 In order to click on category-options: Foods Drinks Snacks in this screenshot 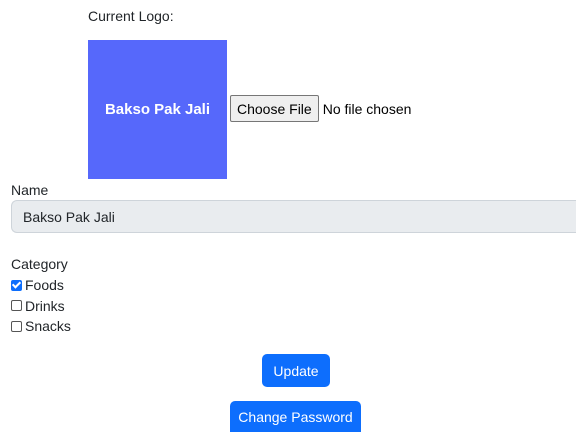, I will do `click(41, 306)`.